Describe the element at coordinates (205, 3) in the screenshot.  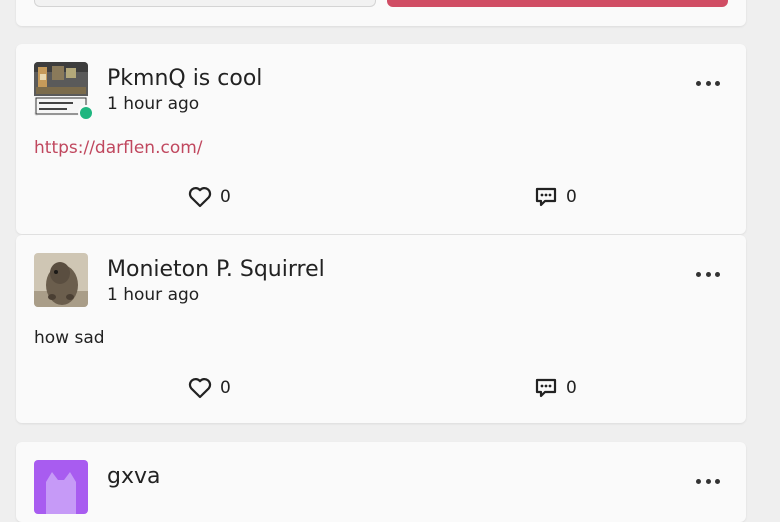
I see `composer-input` at that location.